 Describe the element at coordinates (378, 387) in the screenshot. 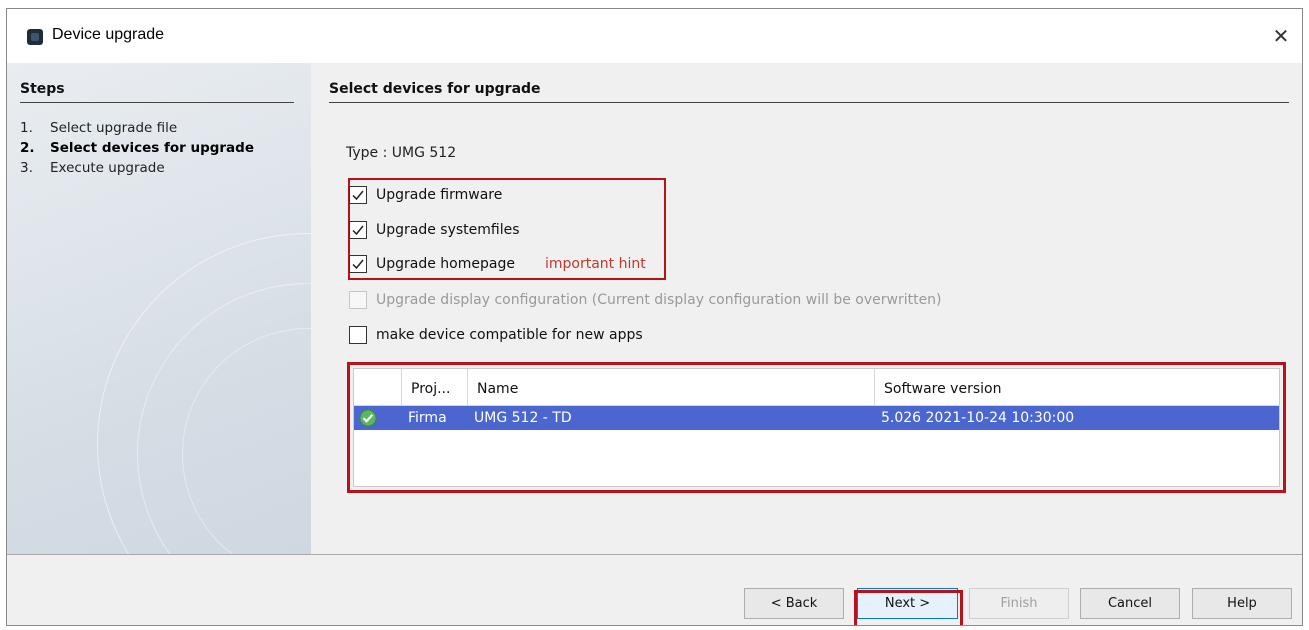

I see `column-header-status` at that location.